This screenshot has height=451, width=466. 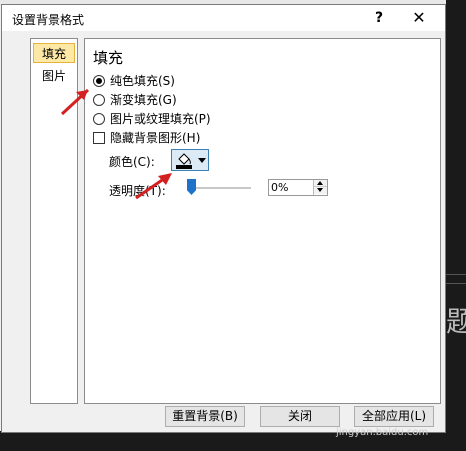 I want to click on picture-fill-option: 图片或纹理填充(P), so click(x=152, y=118).